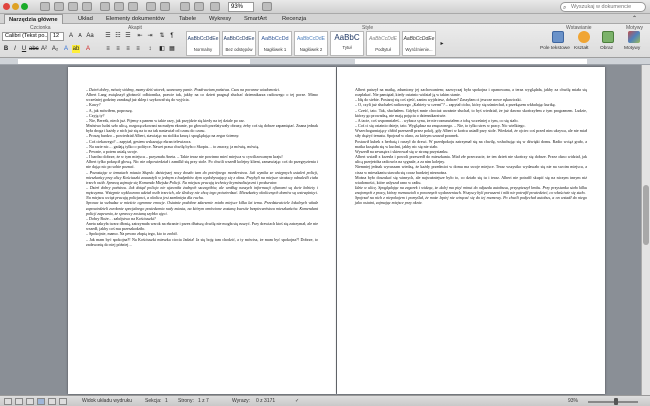  What do you see at coordinates (203, 43) in the screenshot?
I see `style-normal: AaBbCcDdEe Normalny` at bounding box center [203, 43].